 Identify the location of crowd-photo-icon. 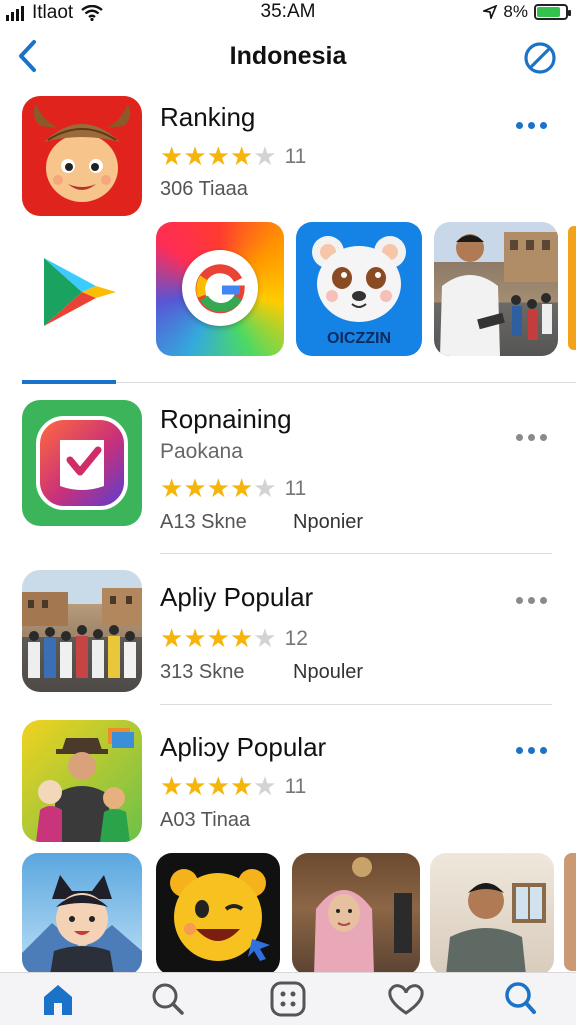
(82, 633).